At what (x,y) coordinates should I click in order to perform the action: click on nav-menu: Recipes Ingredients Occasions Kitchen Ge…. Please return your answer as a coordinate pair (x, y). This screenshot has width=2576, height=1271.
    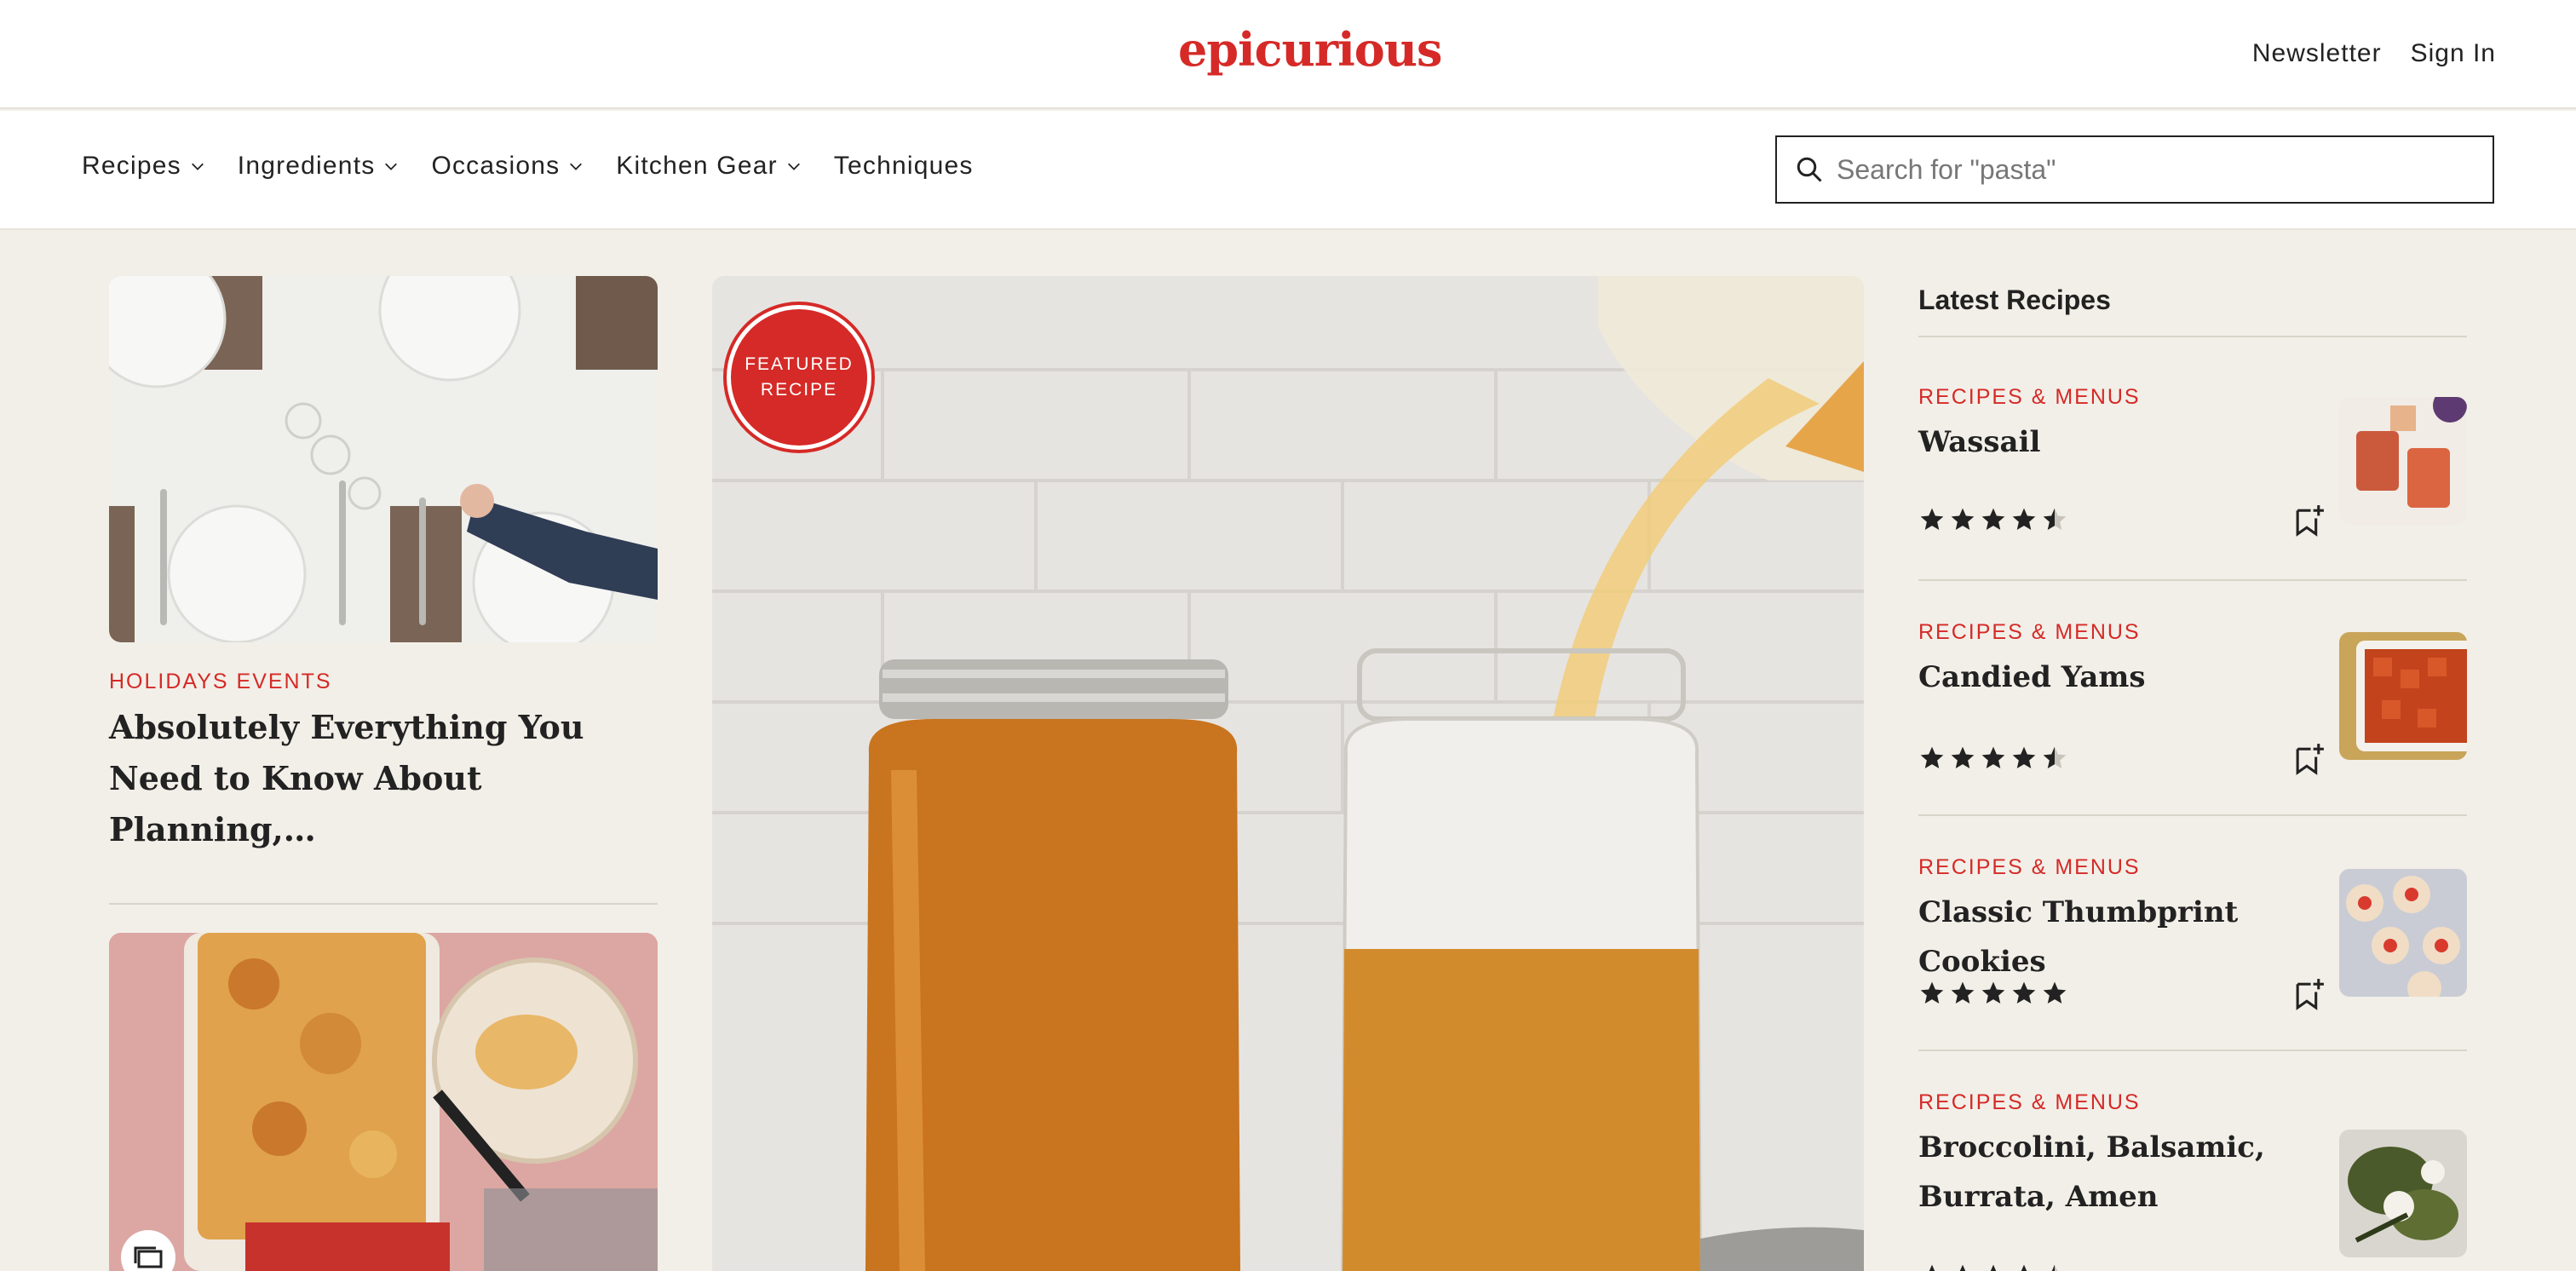
    Looking at the image, I should click on (528, 166).